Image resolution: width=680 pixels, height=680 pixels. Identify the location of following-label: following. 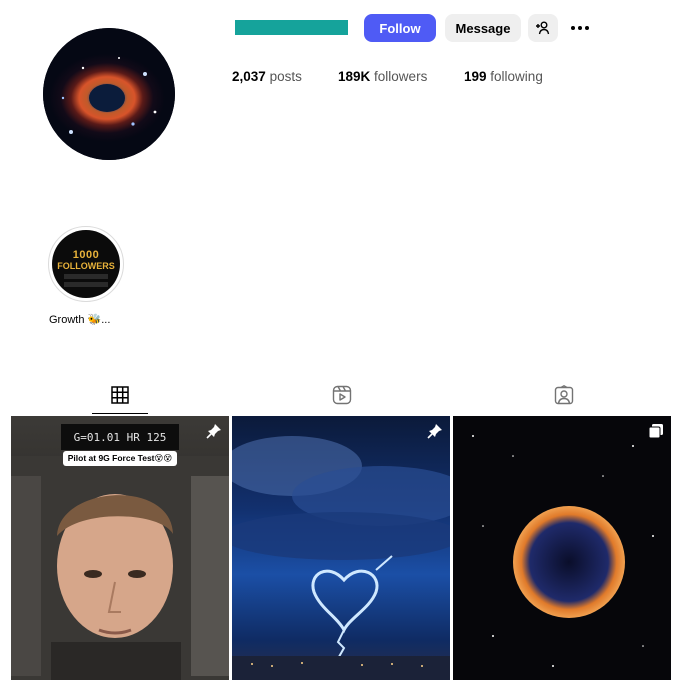
(516, 76).